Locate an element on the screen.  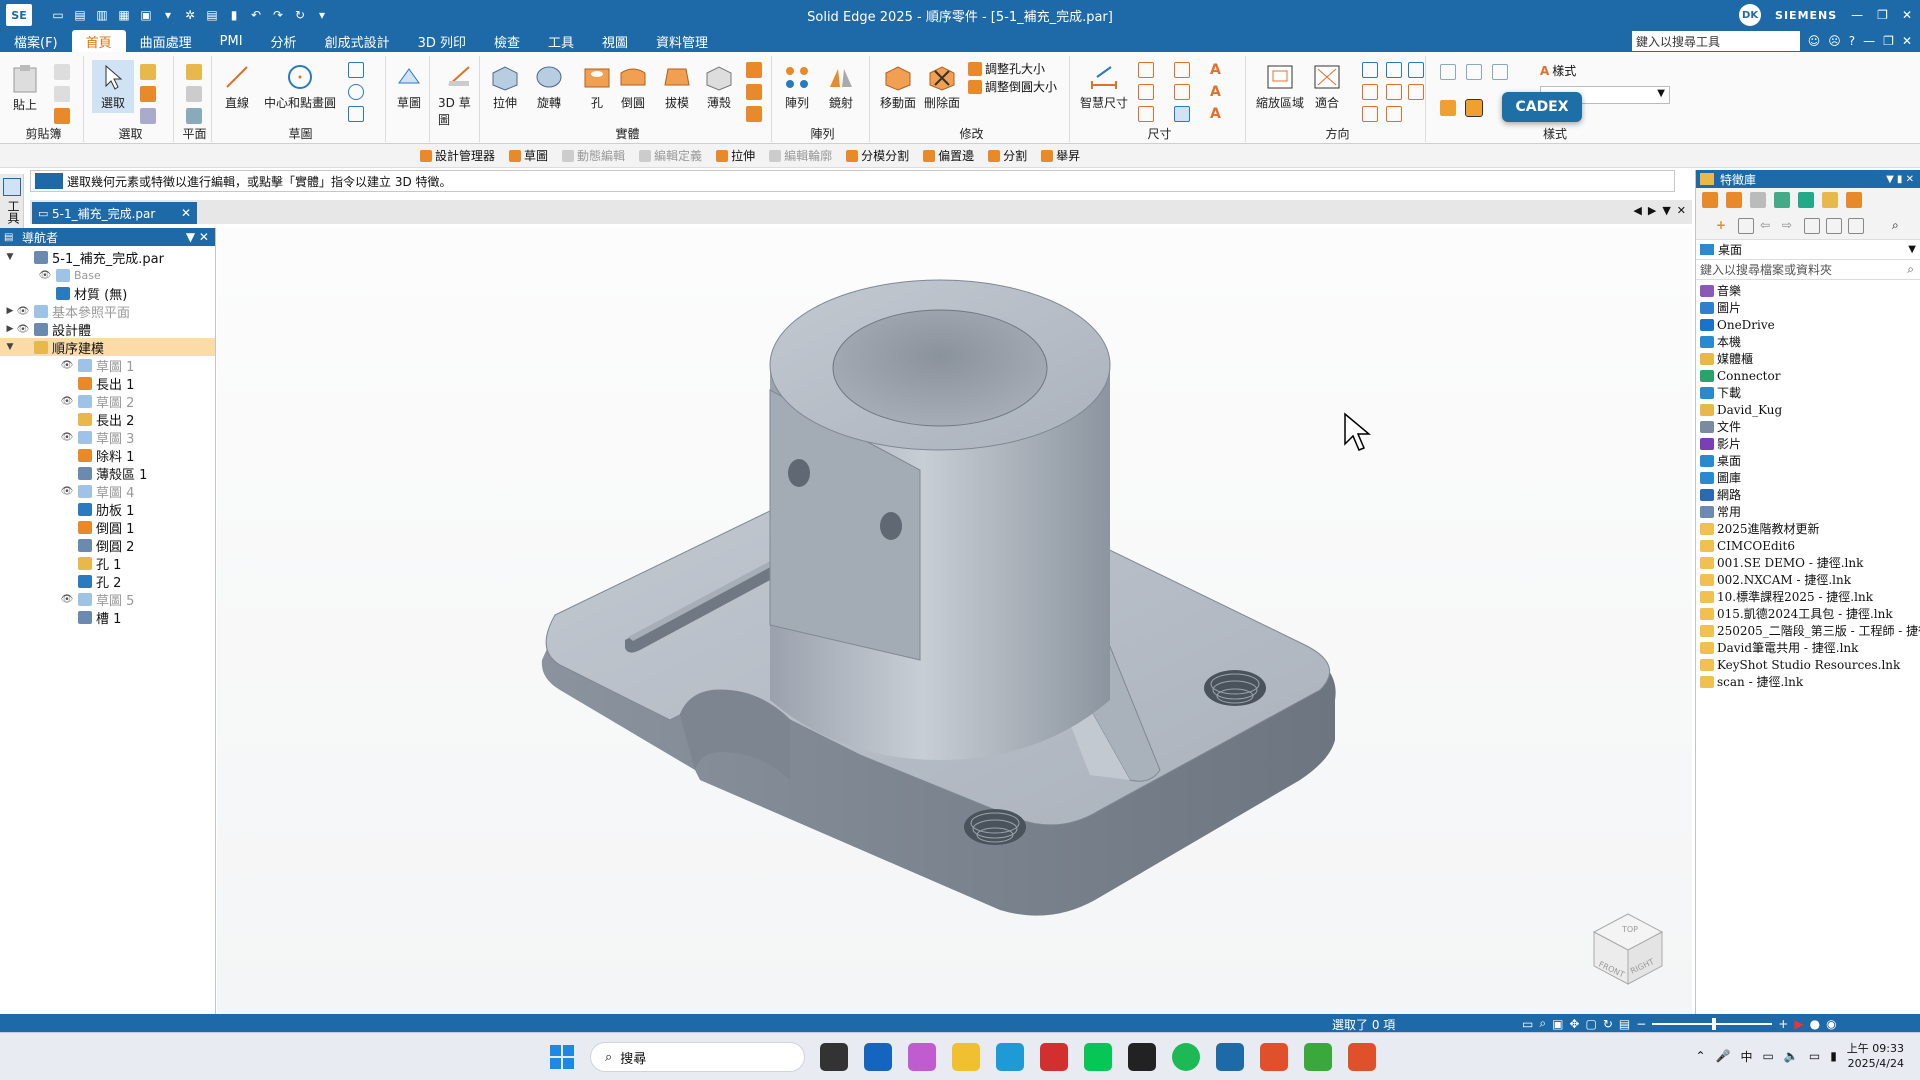
zoom-out-icon: − is located at coordinates (1641, 1024).